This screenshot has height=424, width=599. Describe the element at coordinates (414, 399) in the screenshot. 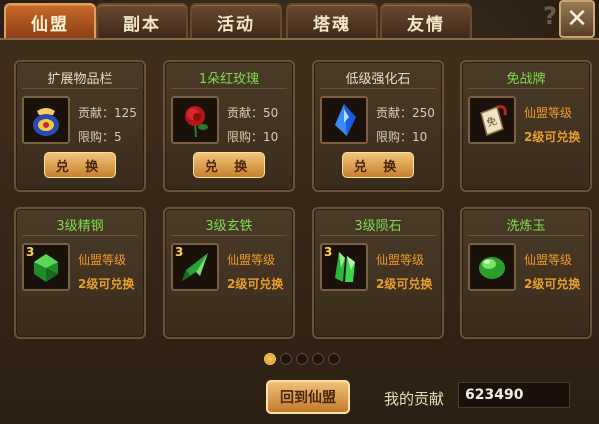

I see `my-contribution-label: 我的贡献` at that location.